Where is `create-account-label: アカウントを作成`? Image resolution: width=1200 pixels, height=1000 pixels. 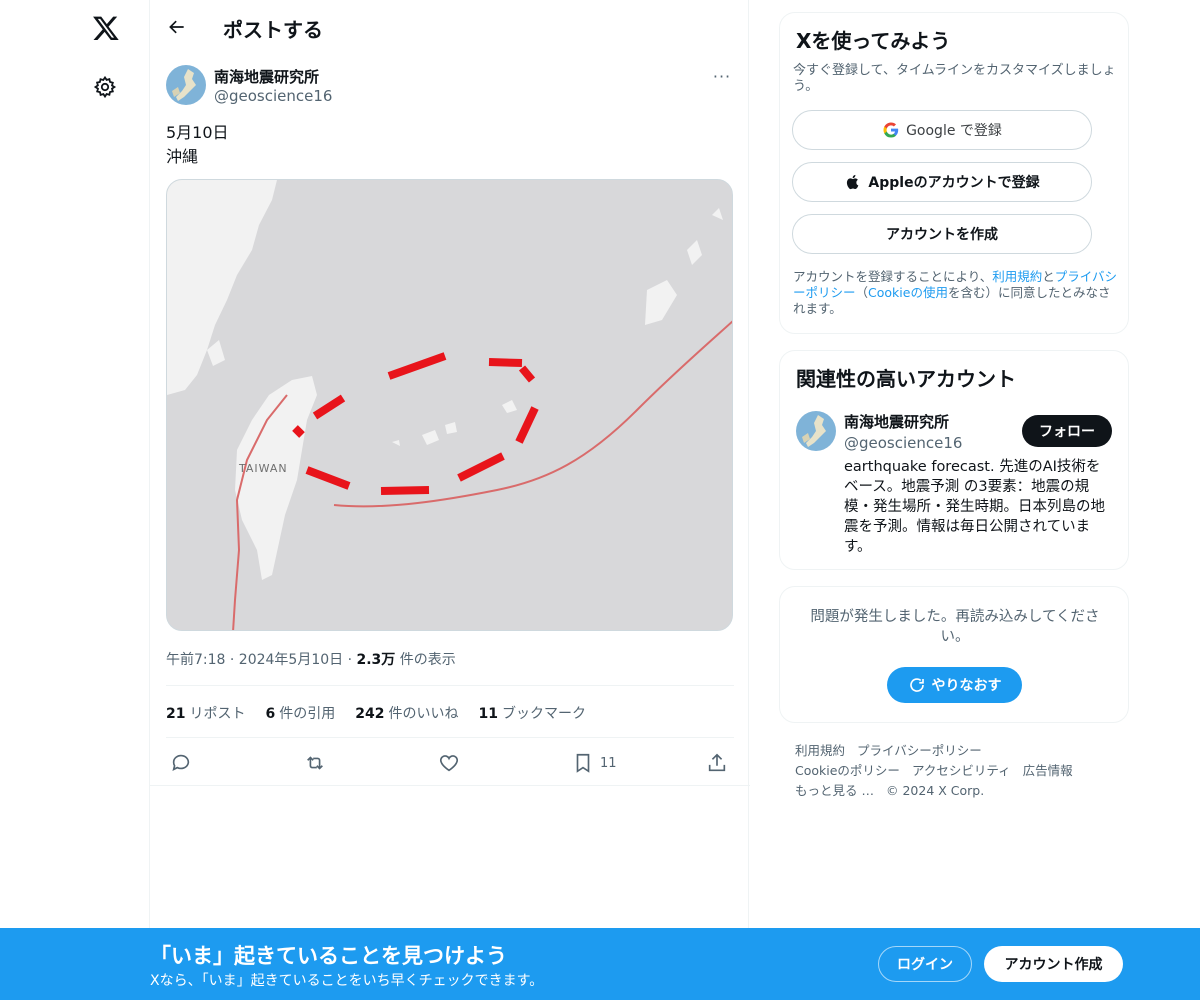 create-account-label: アカウントを作成 is located at coordinates (942, 235).